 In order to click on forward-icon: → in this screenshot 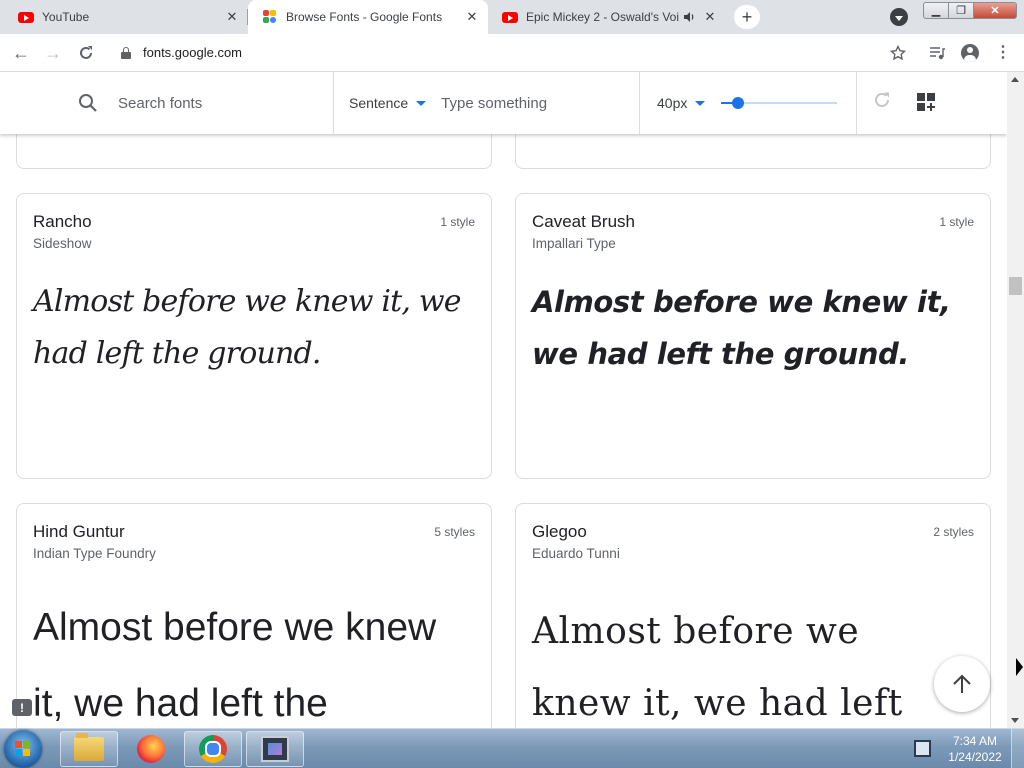, I will do `click(53, 53)`.